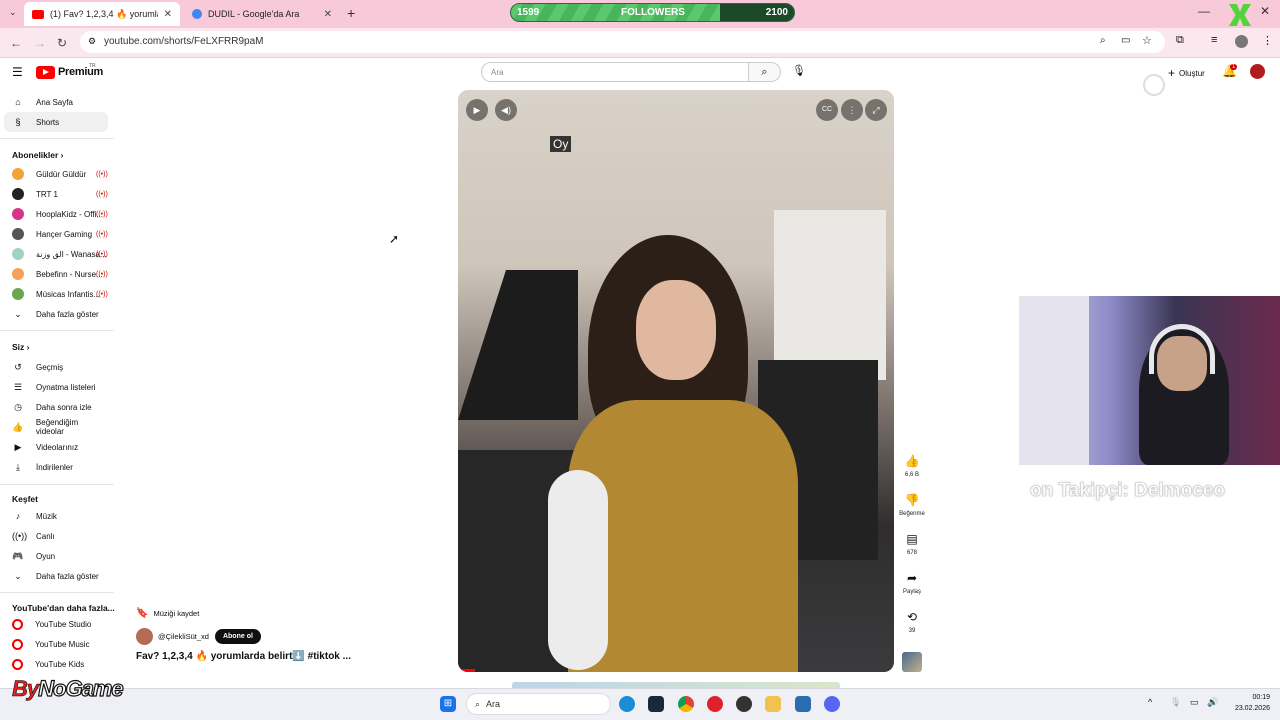 This screenshot has width=1280, height=720. Describe the element at coordinates (1267, 40) in the screenshot. I see `browser-menu-icon: ⋮` at that location.